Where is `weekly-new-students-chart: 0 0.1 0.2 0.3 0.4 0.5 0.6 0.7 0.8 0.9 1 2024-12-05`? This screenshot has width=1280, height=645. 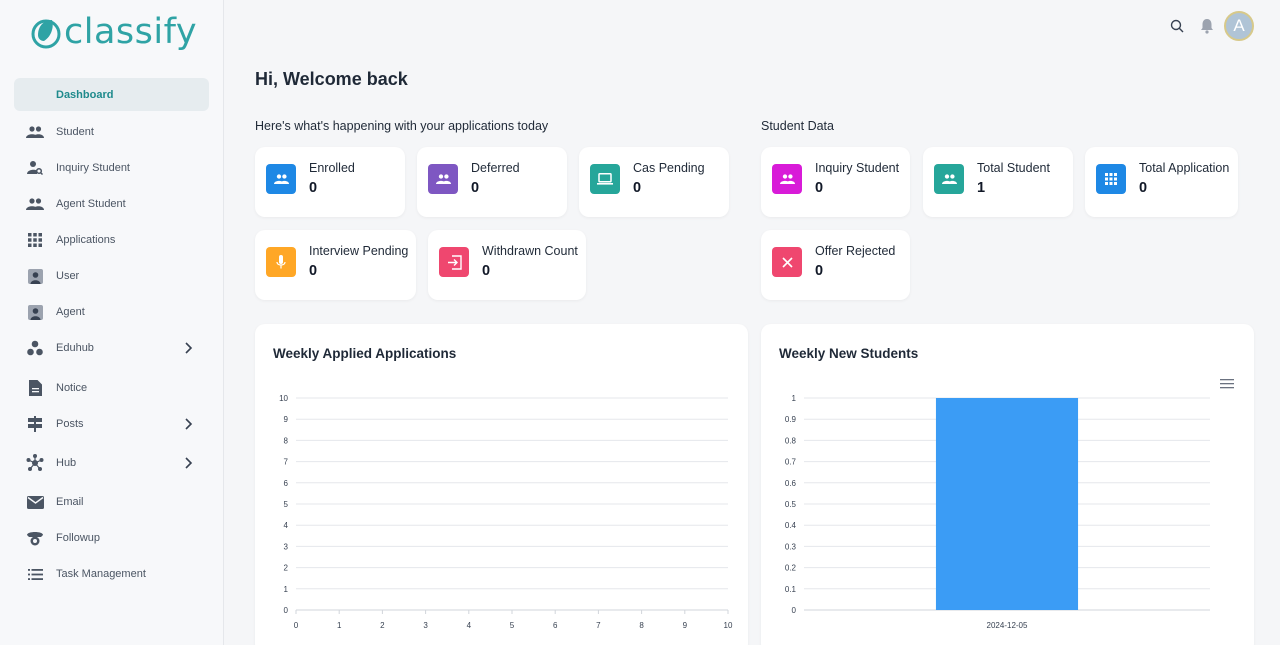
weekly-new-students-chart: 0 0.1 0.2 0.3 0.4 0.5 0.6 0.7 0.8 0.9 1 2024-12-05 is located at coordinates (997, 512).